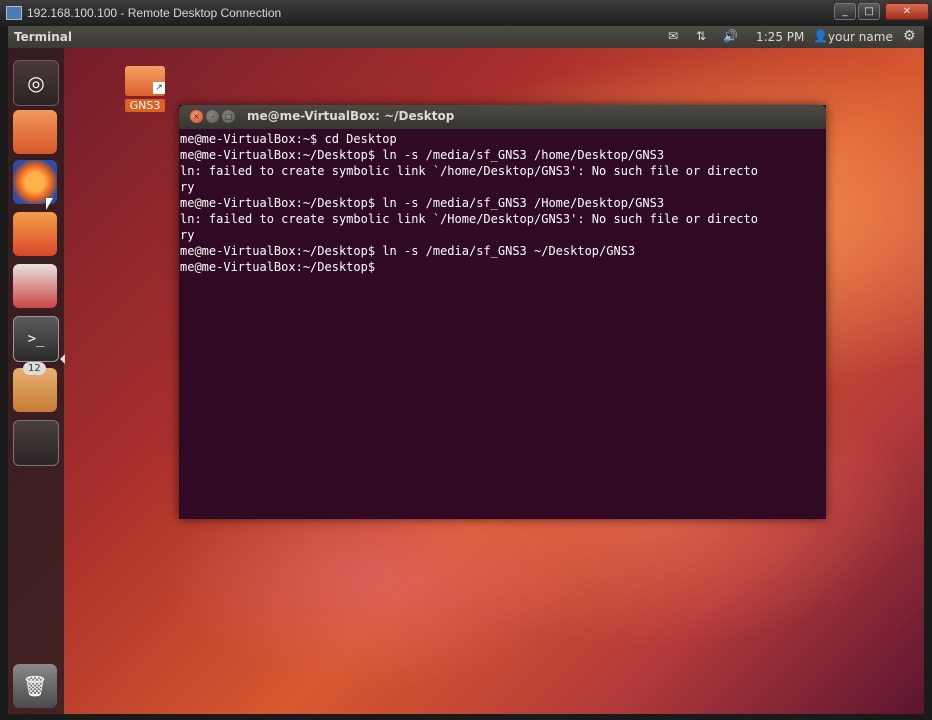 This screenshot has width=932, height=720. Describe the element at coordinates (49, 204) in the screenshot. I see `mouse-cursor-icon` at that location.